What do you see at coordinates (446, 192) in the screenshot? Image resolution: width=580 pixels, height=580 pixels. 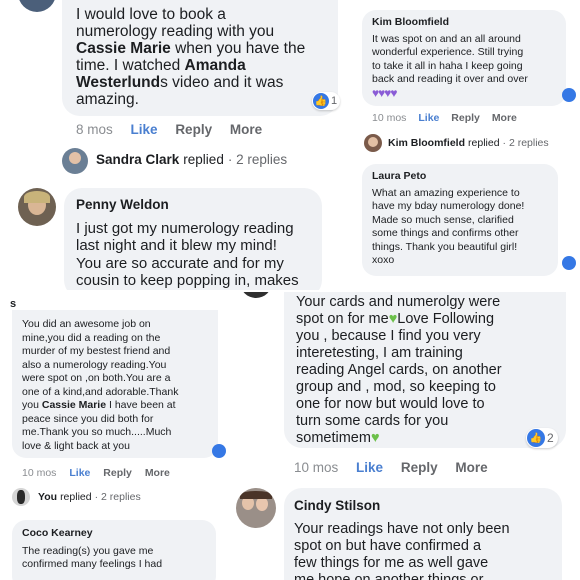 I see `comment-line: What an amazing experience to` at bounding box center [446, 192].